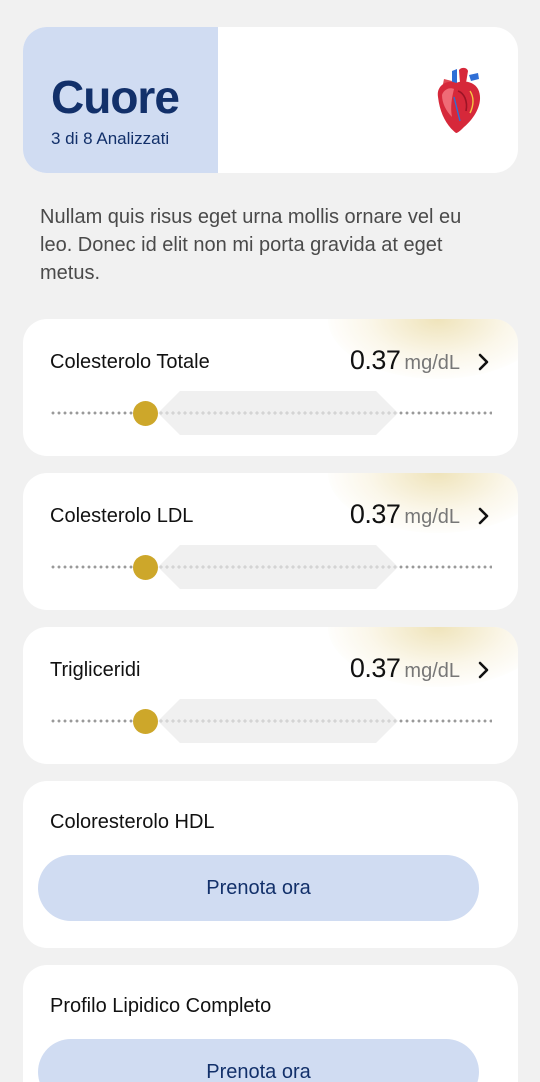  Describe the element at coordinates (161, 1006) in the screenshot. I see `booking-test-name: Profilo Lipidico Completo` at that location.